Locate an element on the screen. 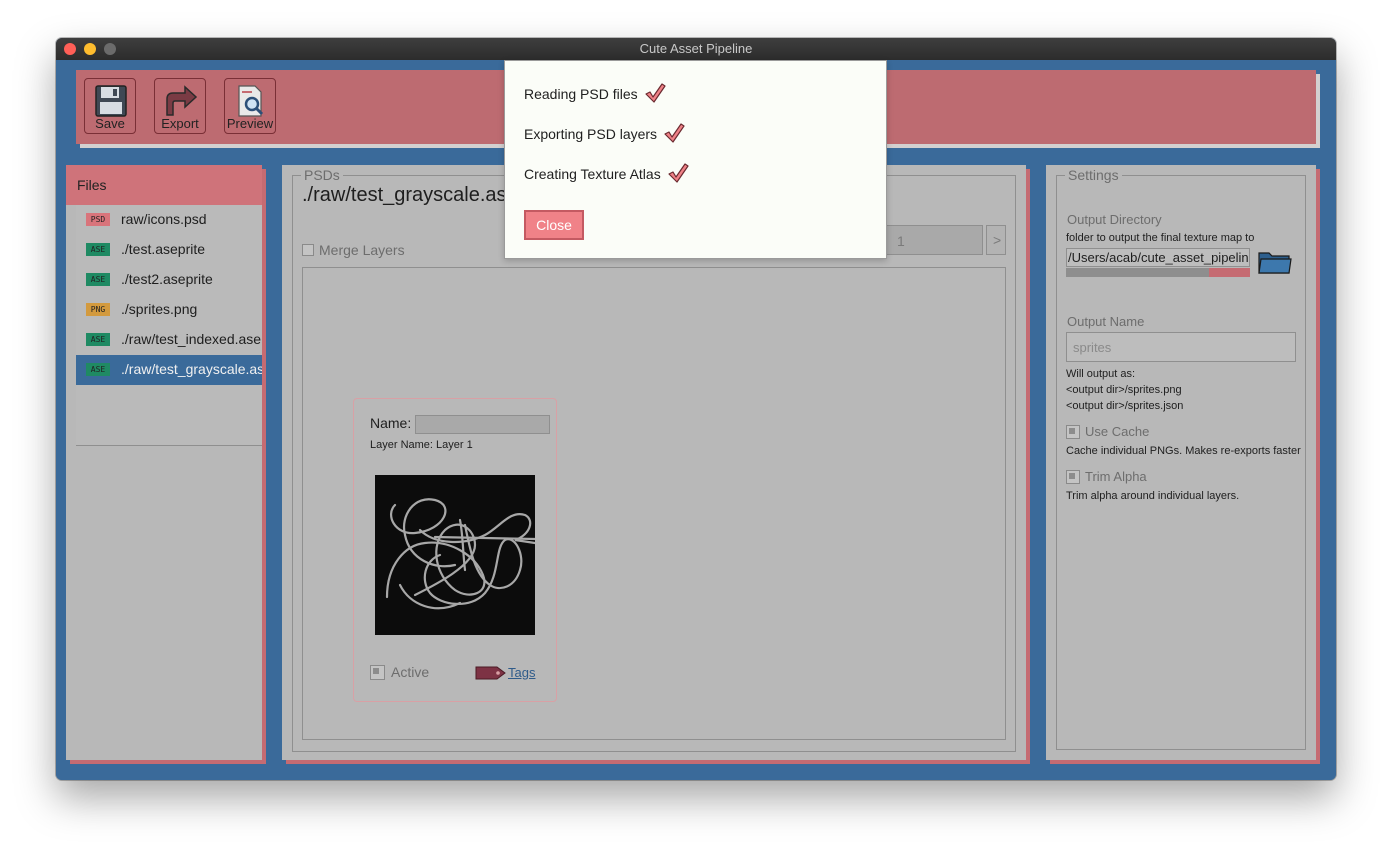 The width and height of the screenshot is (1392, 854). frame-input: 1 is located at coordinates (934, 240).